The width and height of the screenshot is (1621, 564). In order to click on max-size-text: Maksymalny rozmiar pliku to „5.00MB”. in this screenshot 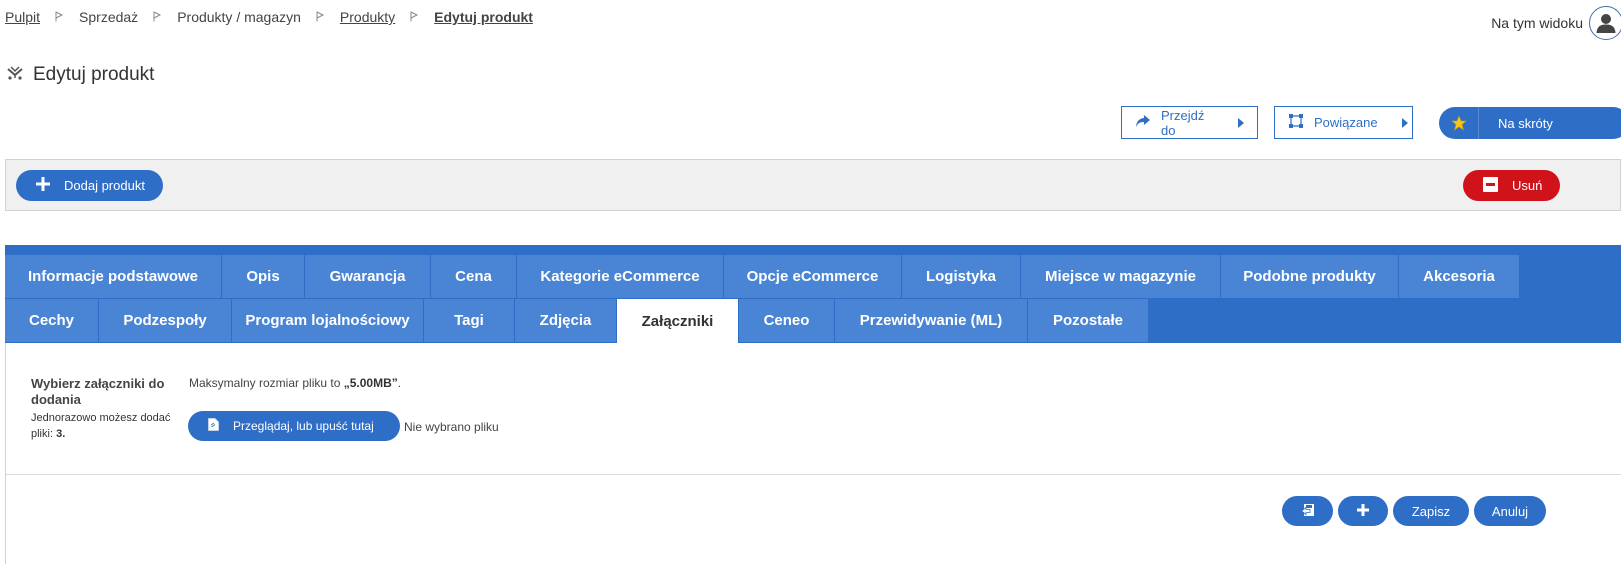, I will do `click(295, 383)`.